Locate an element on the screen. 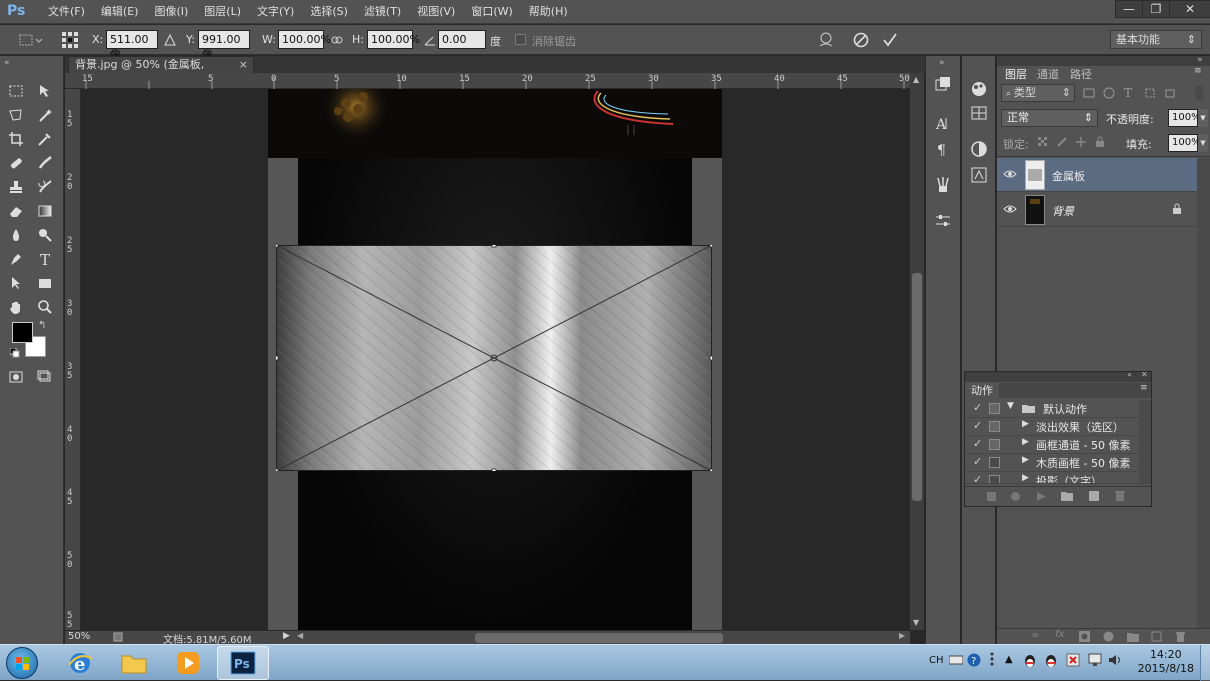 Image resolution: width=1210 pixels, height=681 pixels. move-tool-icon is located at coordinates (45, 91).